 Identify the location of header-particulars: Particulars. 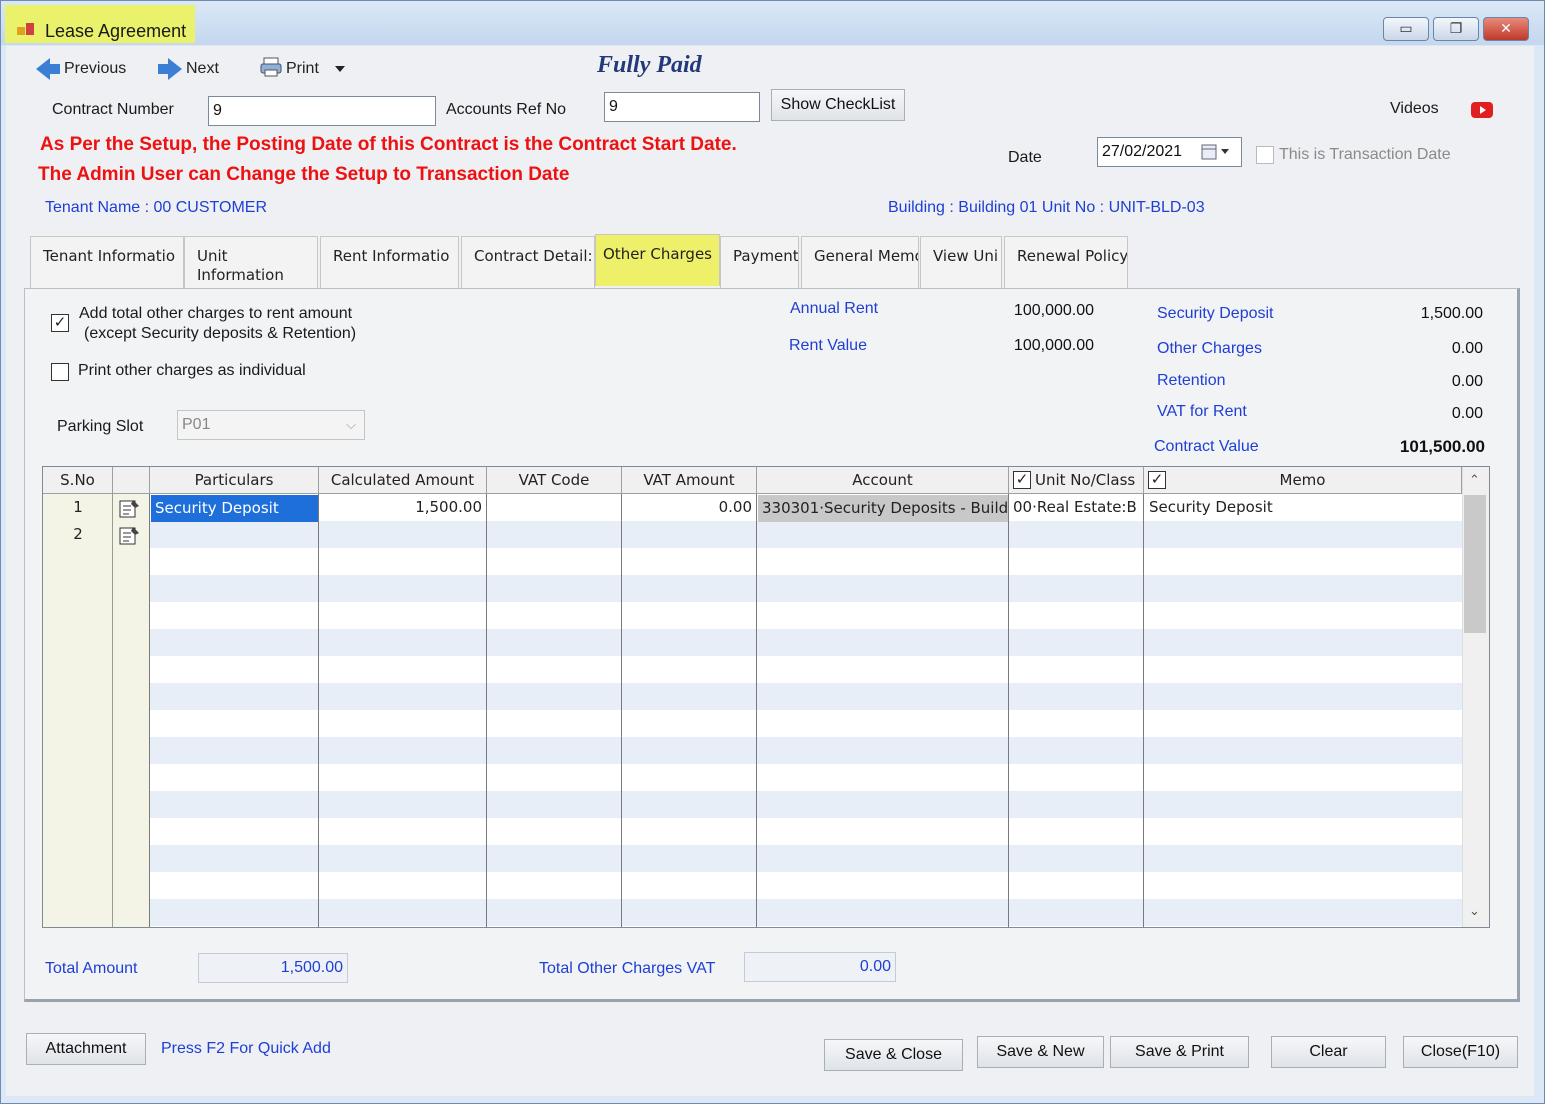
(234, 480).